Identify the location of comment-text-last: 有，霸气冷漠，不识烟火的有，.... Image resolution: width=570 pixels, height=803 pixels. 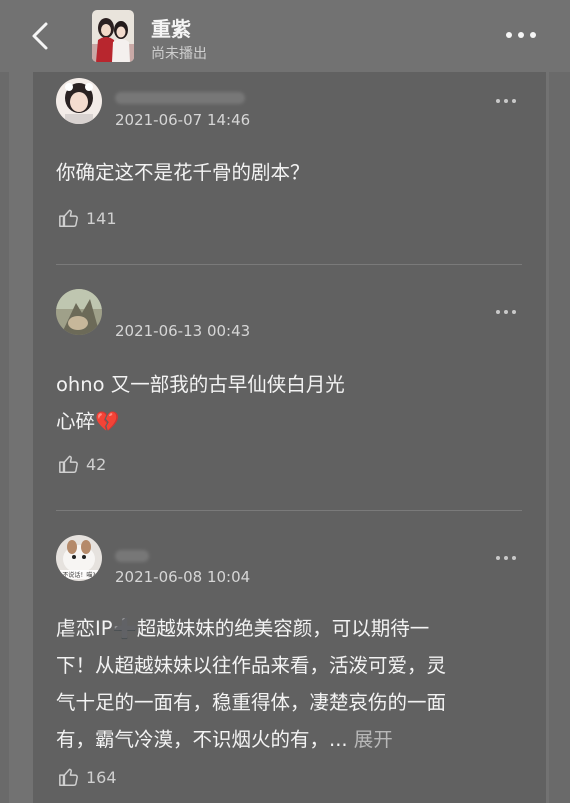
(205, 739).